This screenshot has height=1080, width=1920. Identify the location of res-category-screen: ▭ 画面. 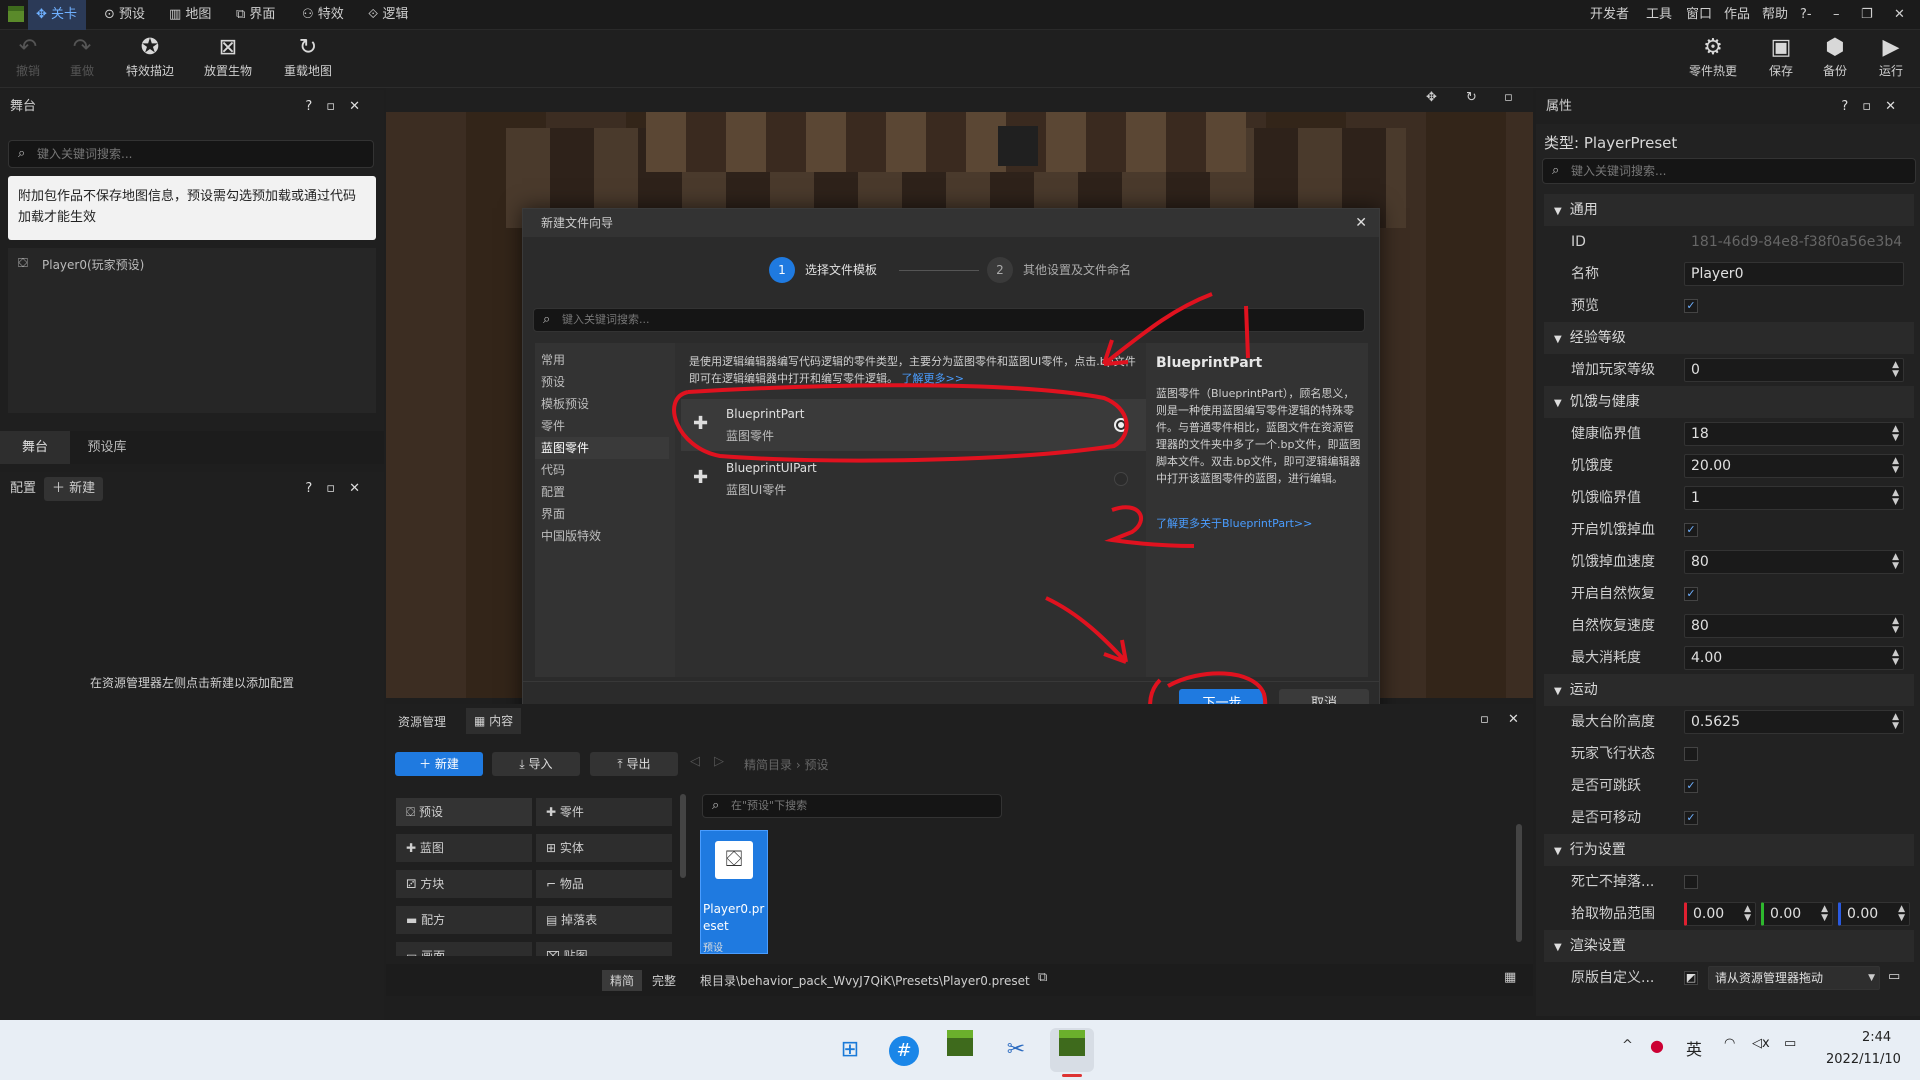
(464, 949).